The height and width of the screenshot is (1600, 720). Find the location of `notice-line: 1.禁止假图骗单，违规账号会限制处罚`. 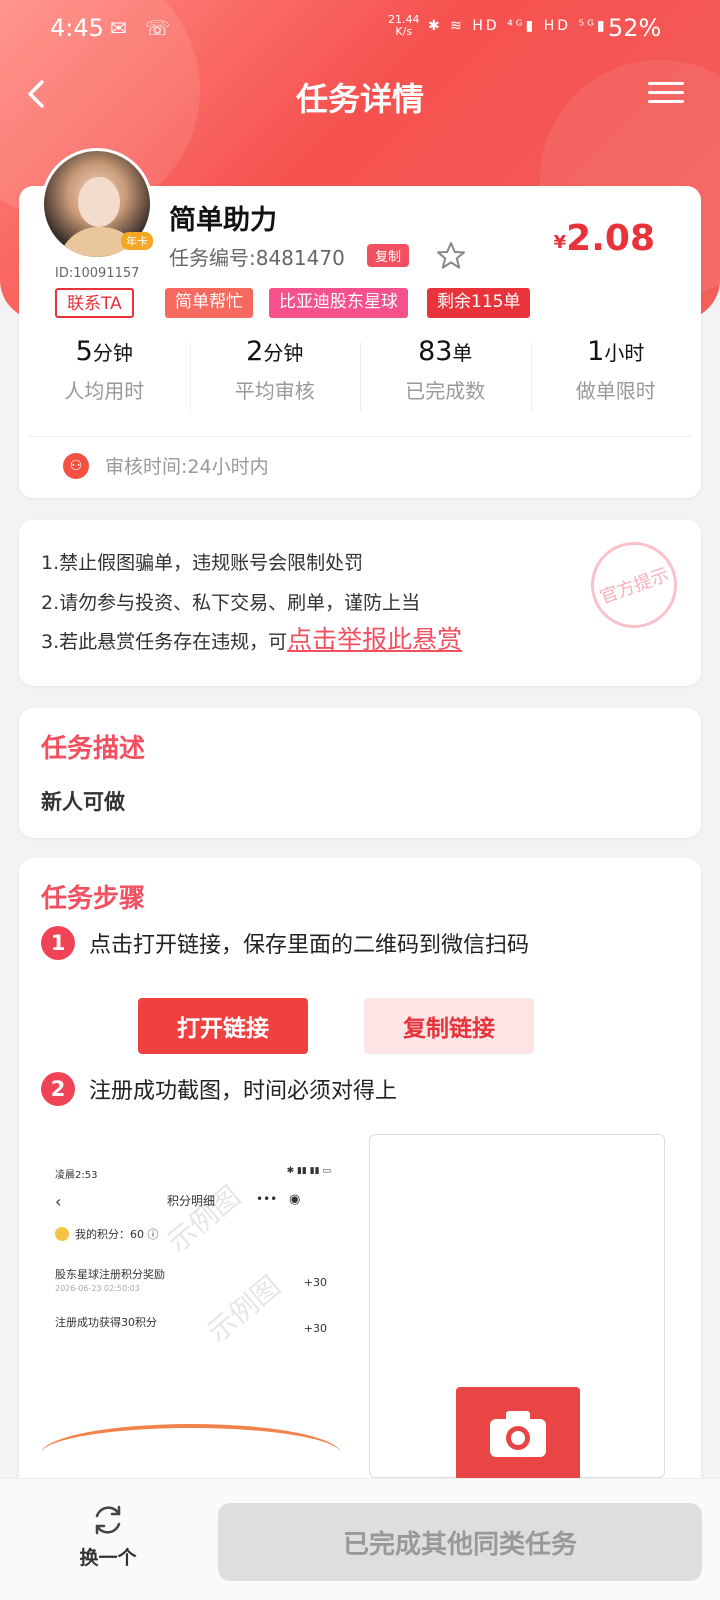

notice-line: 1.禁止假图骗单，违规账号会限制处罚 is located at coordinates (202, 563).